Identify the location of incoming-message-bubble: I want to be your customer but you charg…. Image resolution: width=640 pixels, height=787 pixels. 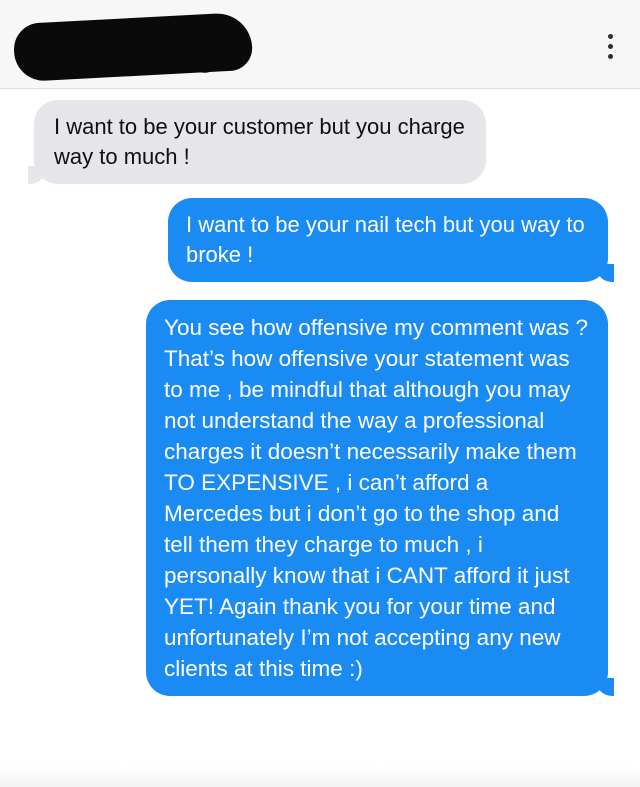
(257, 142).